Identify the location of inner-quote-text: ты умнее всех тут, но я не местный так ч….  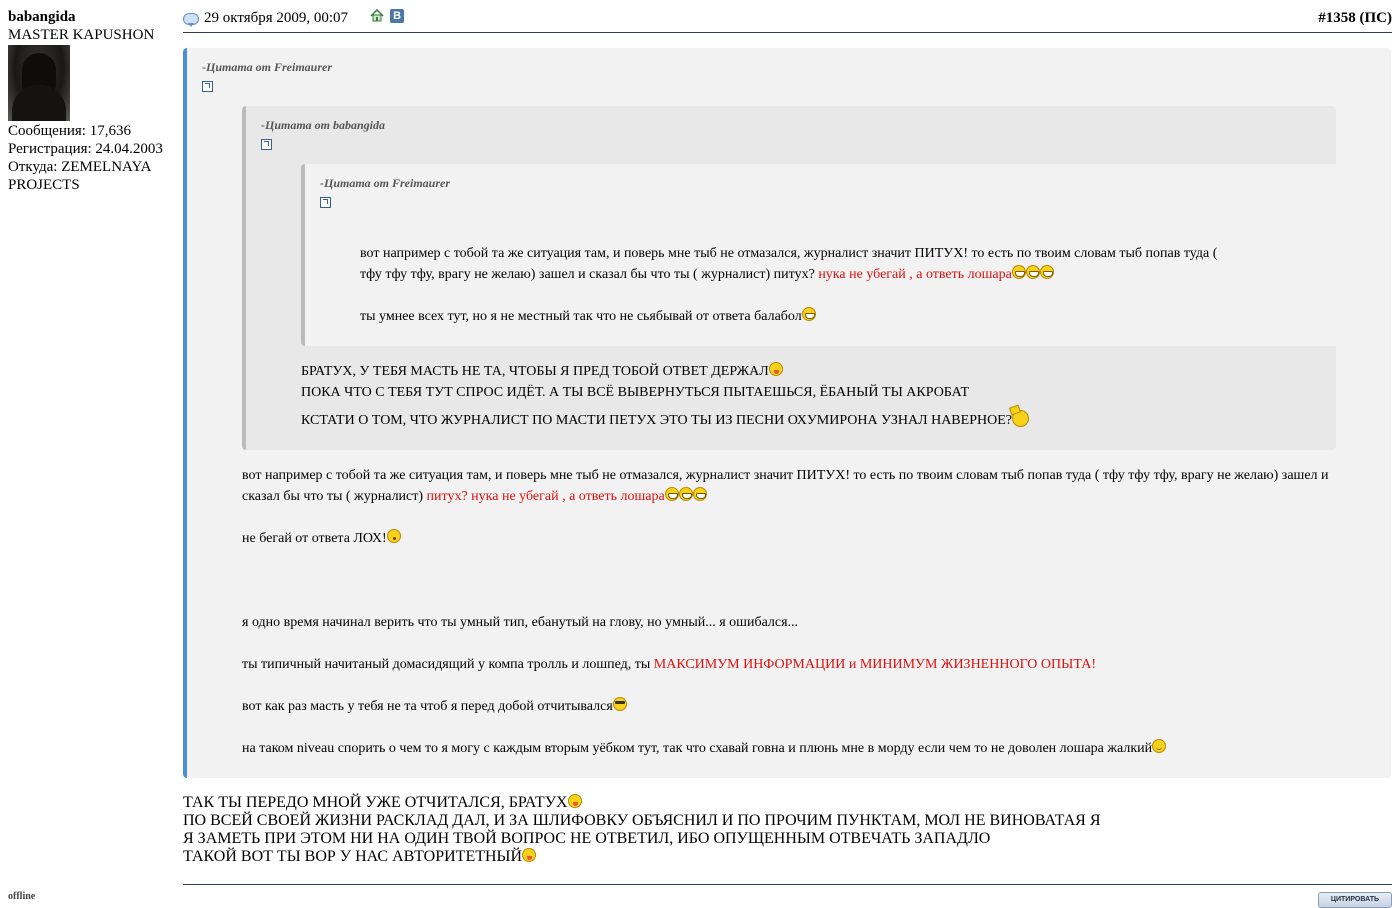
(581, 316).